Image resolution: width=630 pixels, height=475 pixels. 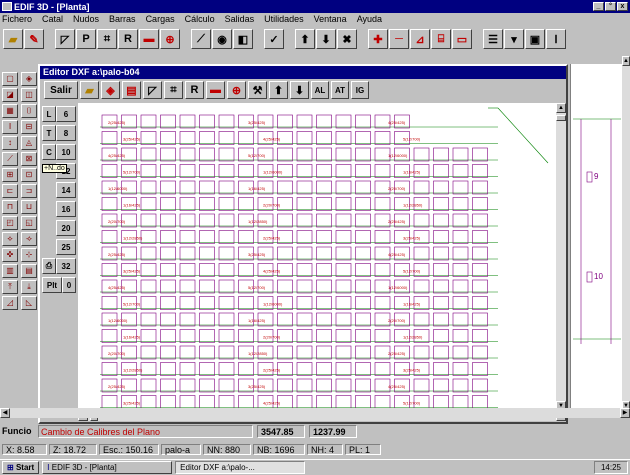 I want to click on column-icon: Ⅰ, so click(x=556, y=39).